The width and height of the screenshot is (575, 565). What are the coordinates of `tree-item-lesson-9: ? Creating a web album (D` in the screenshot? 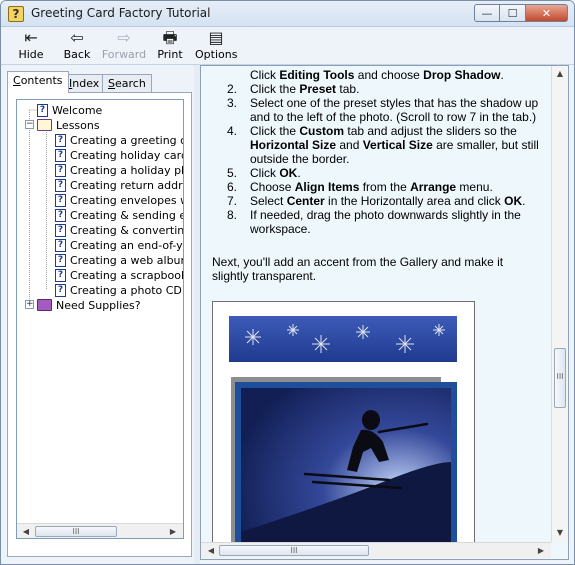 It's located at (119, 260).